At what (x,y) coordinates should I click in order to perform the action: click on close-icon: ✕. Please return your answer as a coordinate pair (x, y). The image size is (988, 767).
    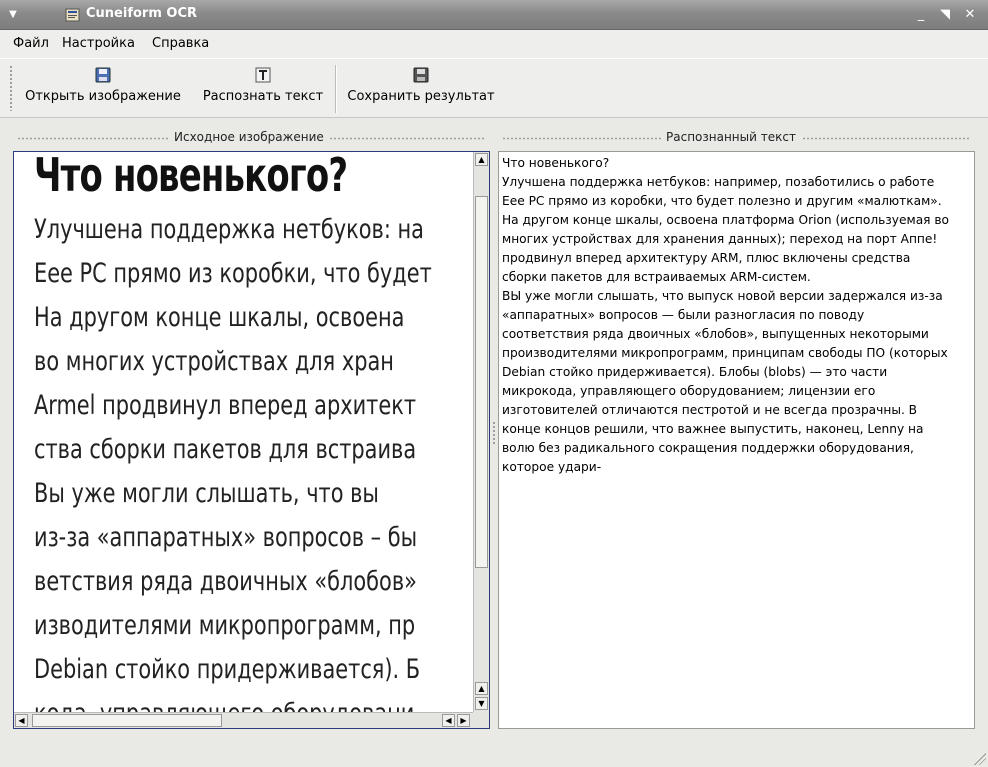
    Looking at the image, I should click on (970, 15).